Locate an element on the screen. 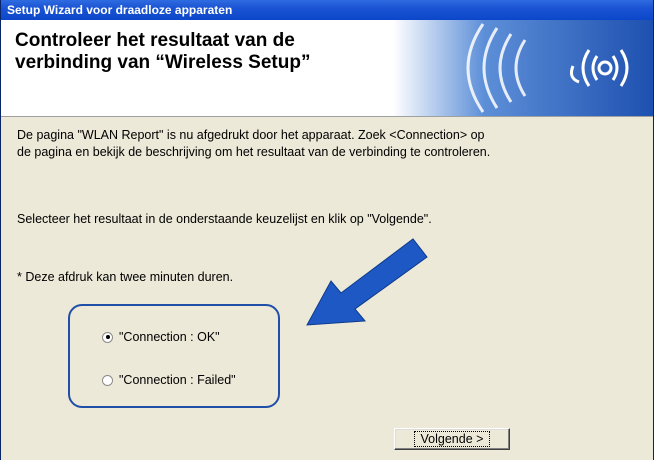  option-connection-ok-label: "Connection : OK" is located at coordinates (169, 337).